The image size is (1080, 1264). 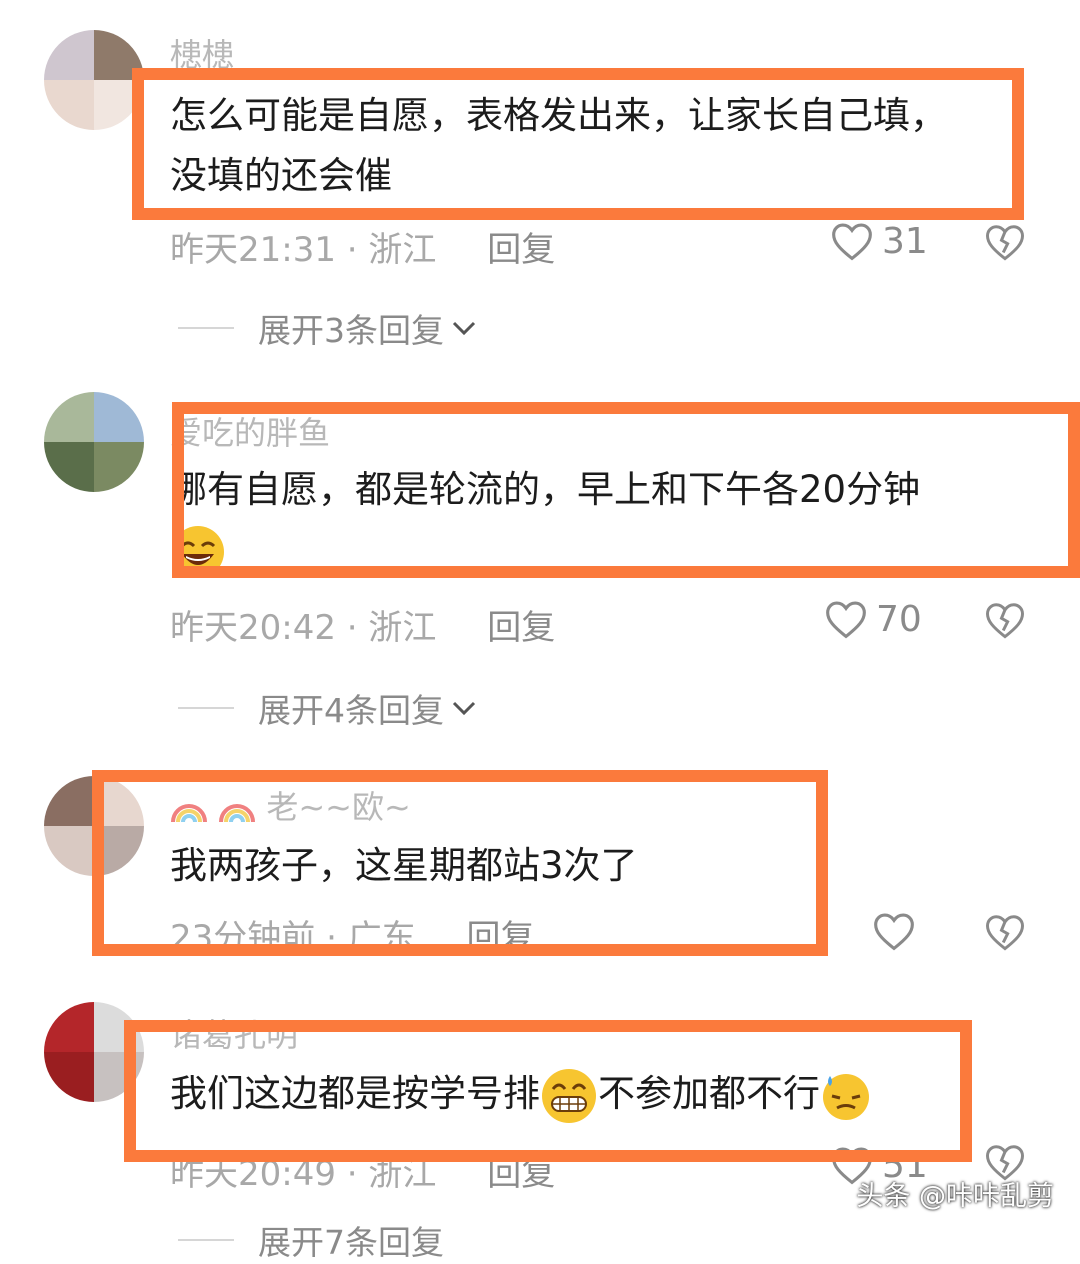 I want to click on username: 诸葛孔明, so click(x=234, y=1033).